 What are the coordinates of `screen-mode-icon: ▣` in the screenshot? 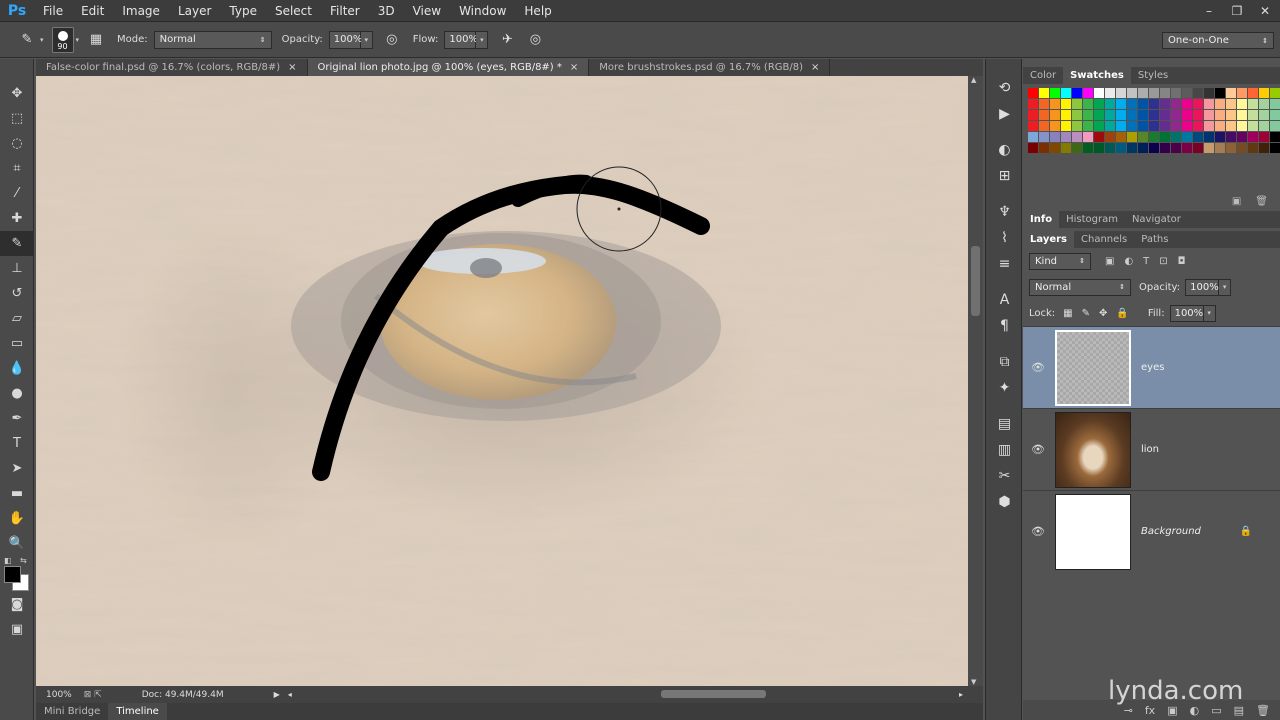 It's located at (17, 629).